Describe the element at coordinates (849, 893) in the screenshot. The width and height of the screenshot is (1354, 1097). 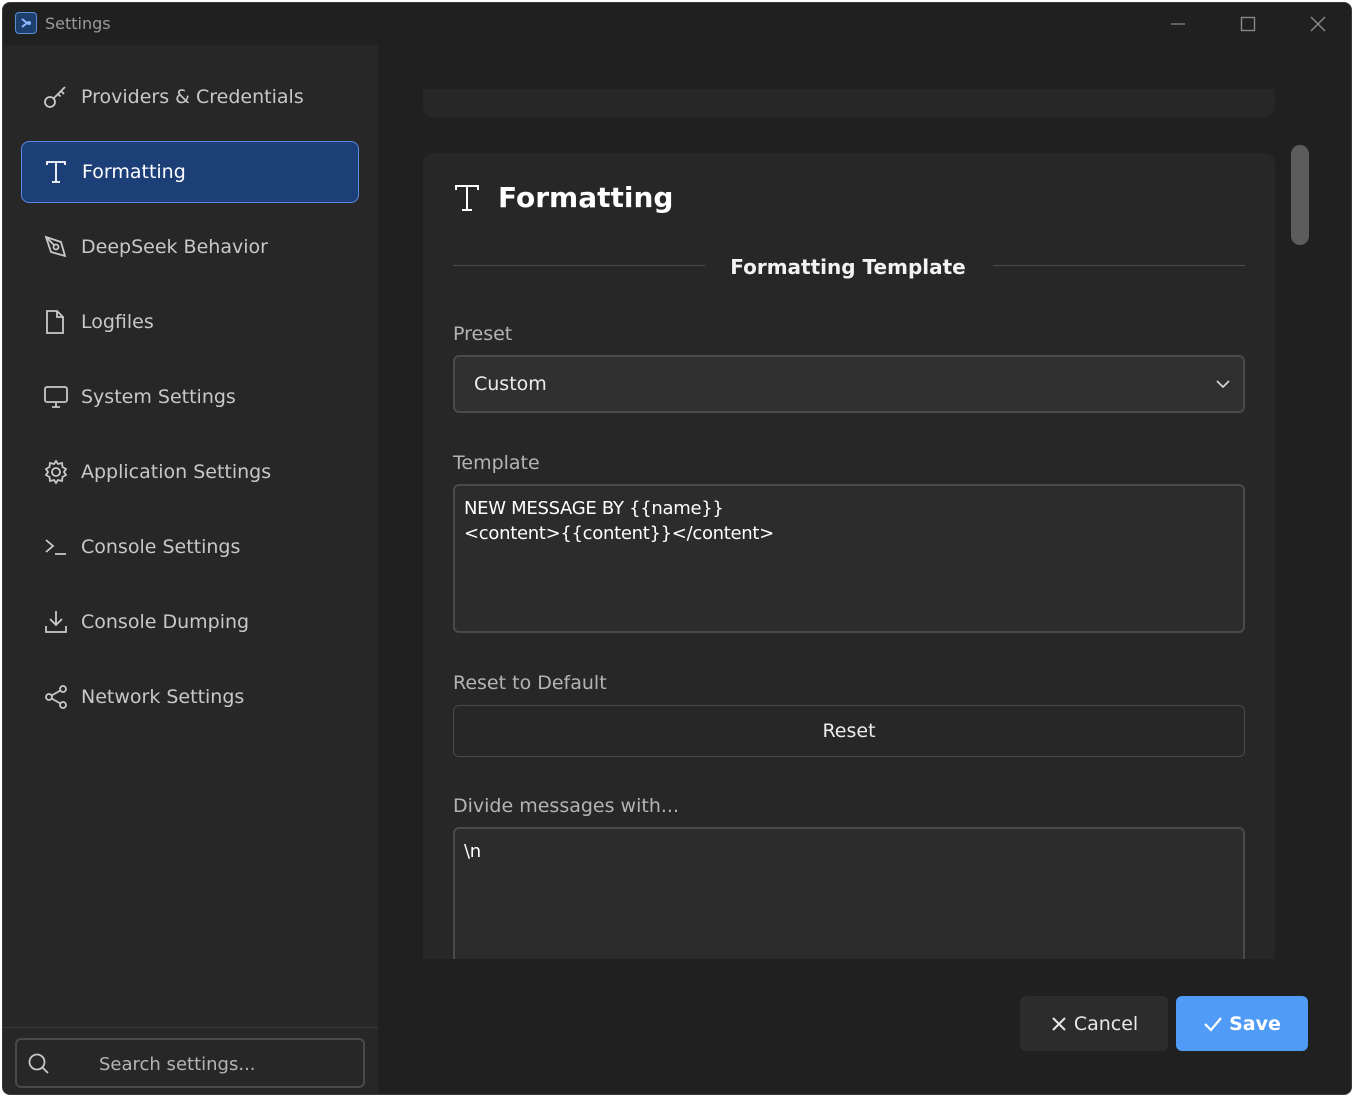
I see `divider-textarea: \n` at that location.